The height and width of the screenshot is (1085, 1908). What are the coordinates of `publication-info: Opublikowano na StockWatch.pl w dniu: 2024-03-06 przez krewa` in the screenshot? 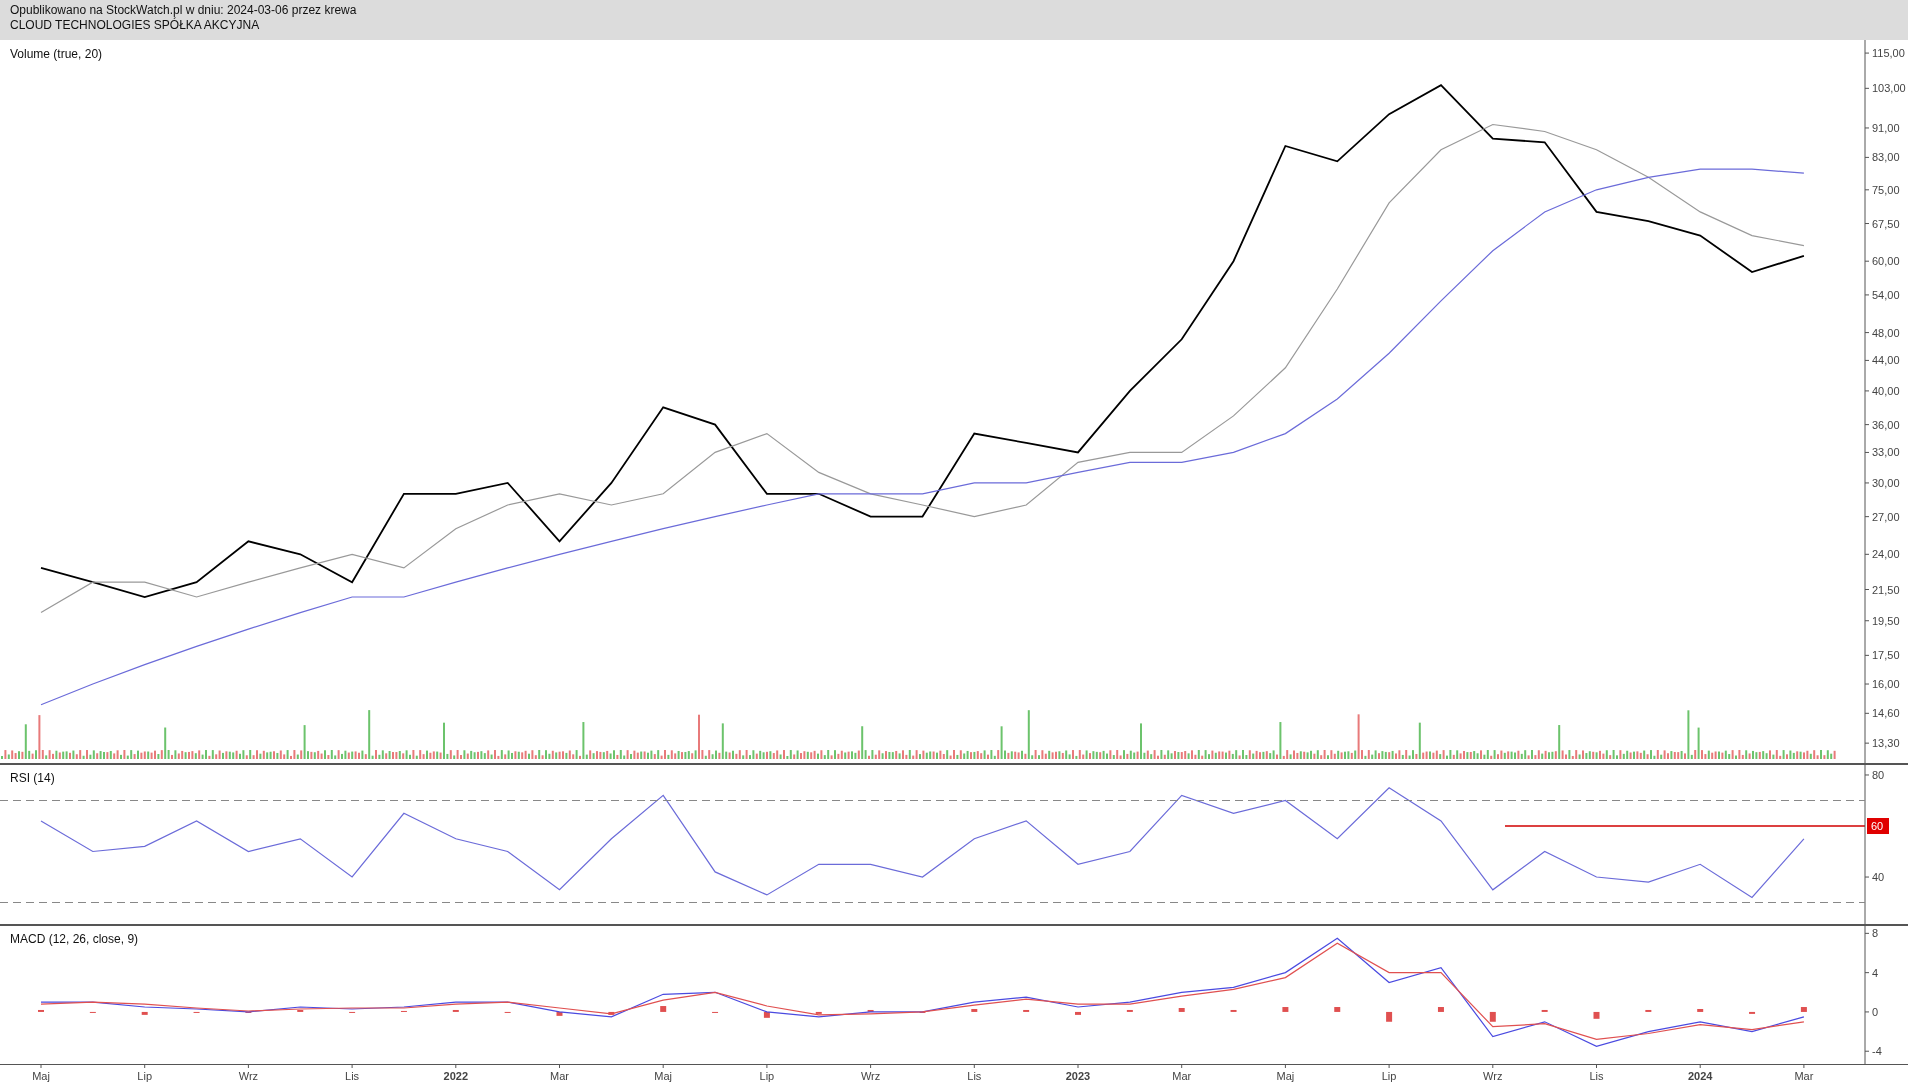 It's located at (183, 10).